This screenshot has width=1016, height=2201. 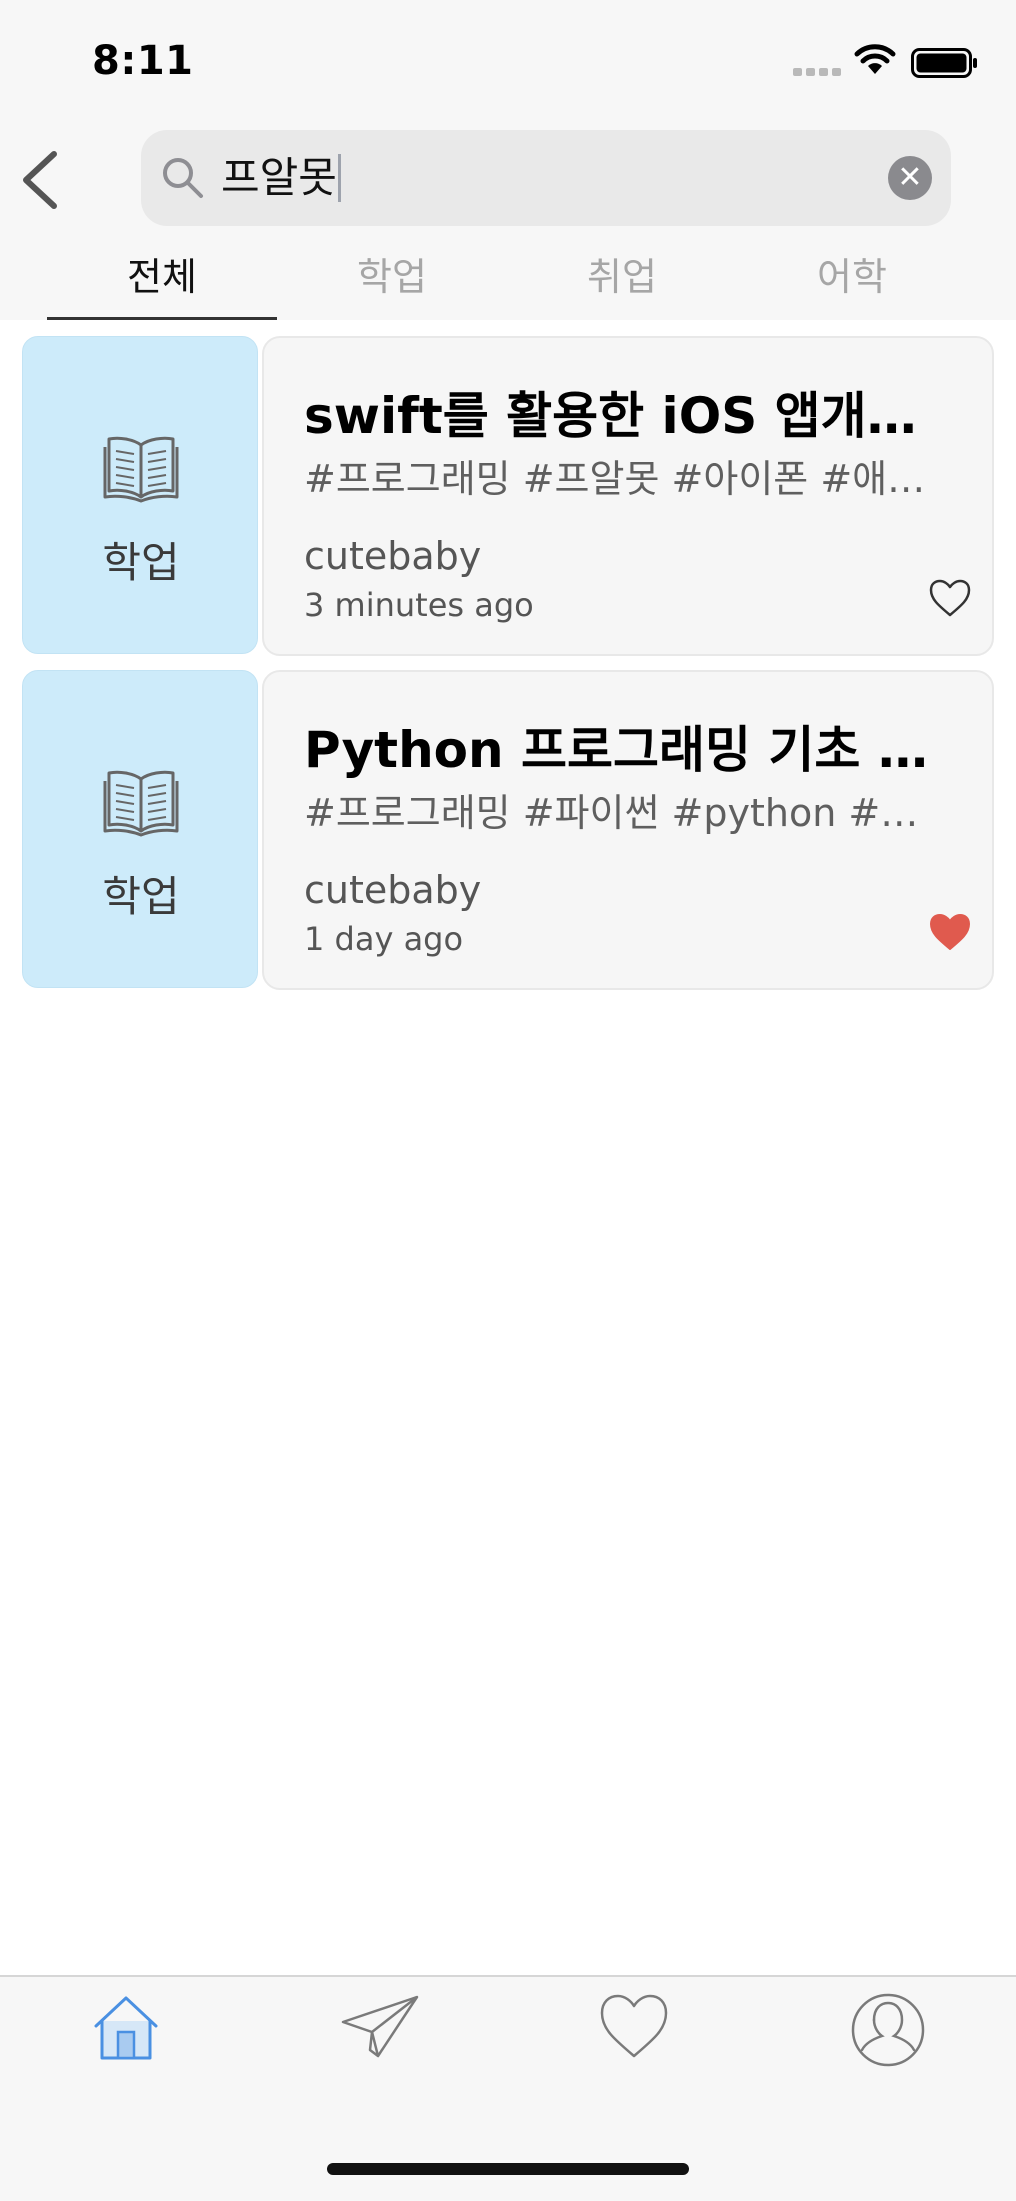 What do you see at coordinates (619, 479) in the screenshot?
I see `post-tags: #프로그래밍 #프알못 #아이폰 #애플 #swift` at bounding box center [619, 479].